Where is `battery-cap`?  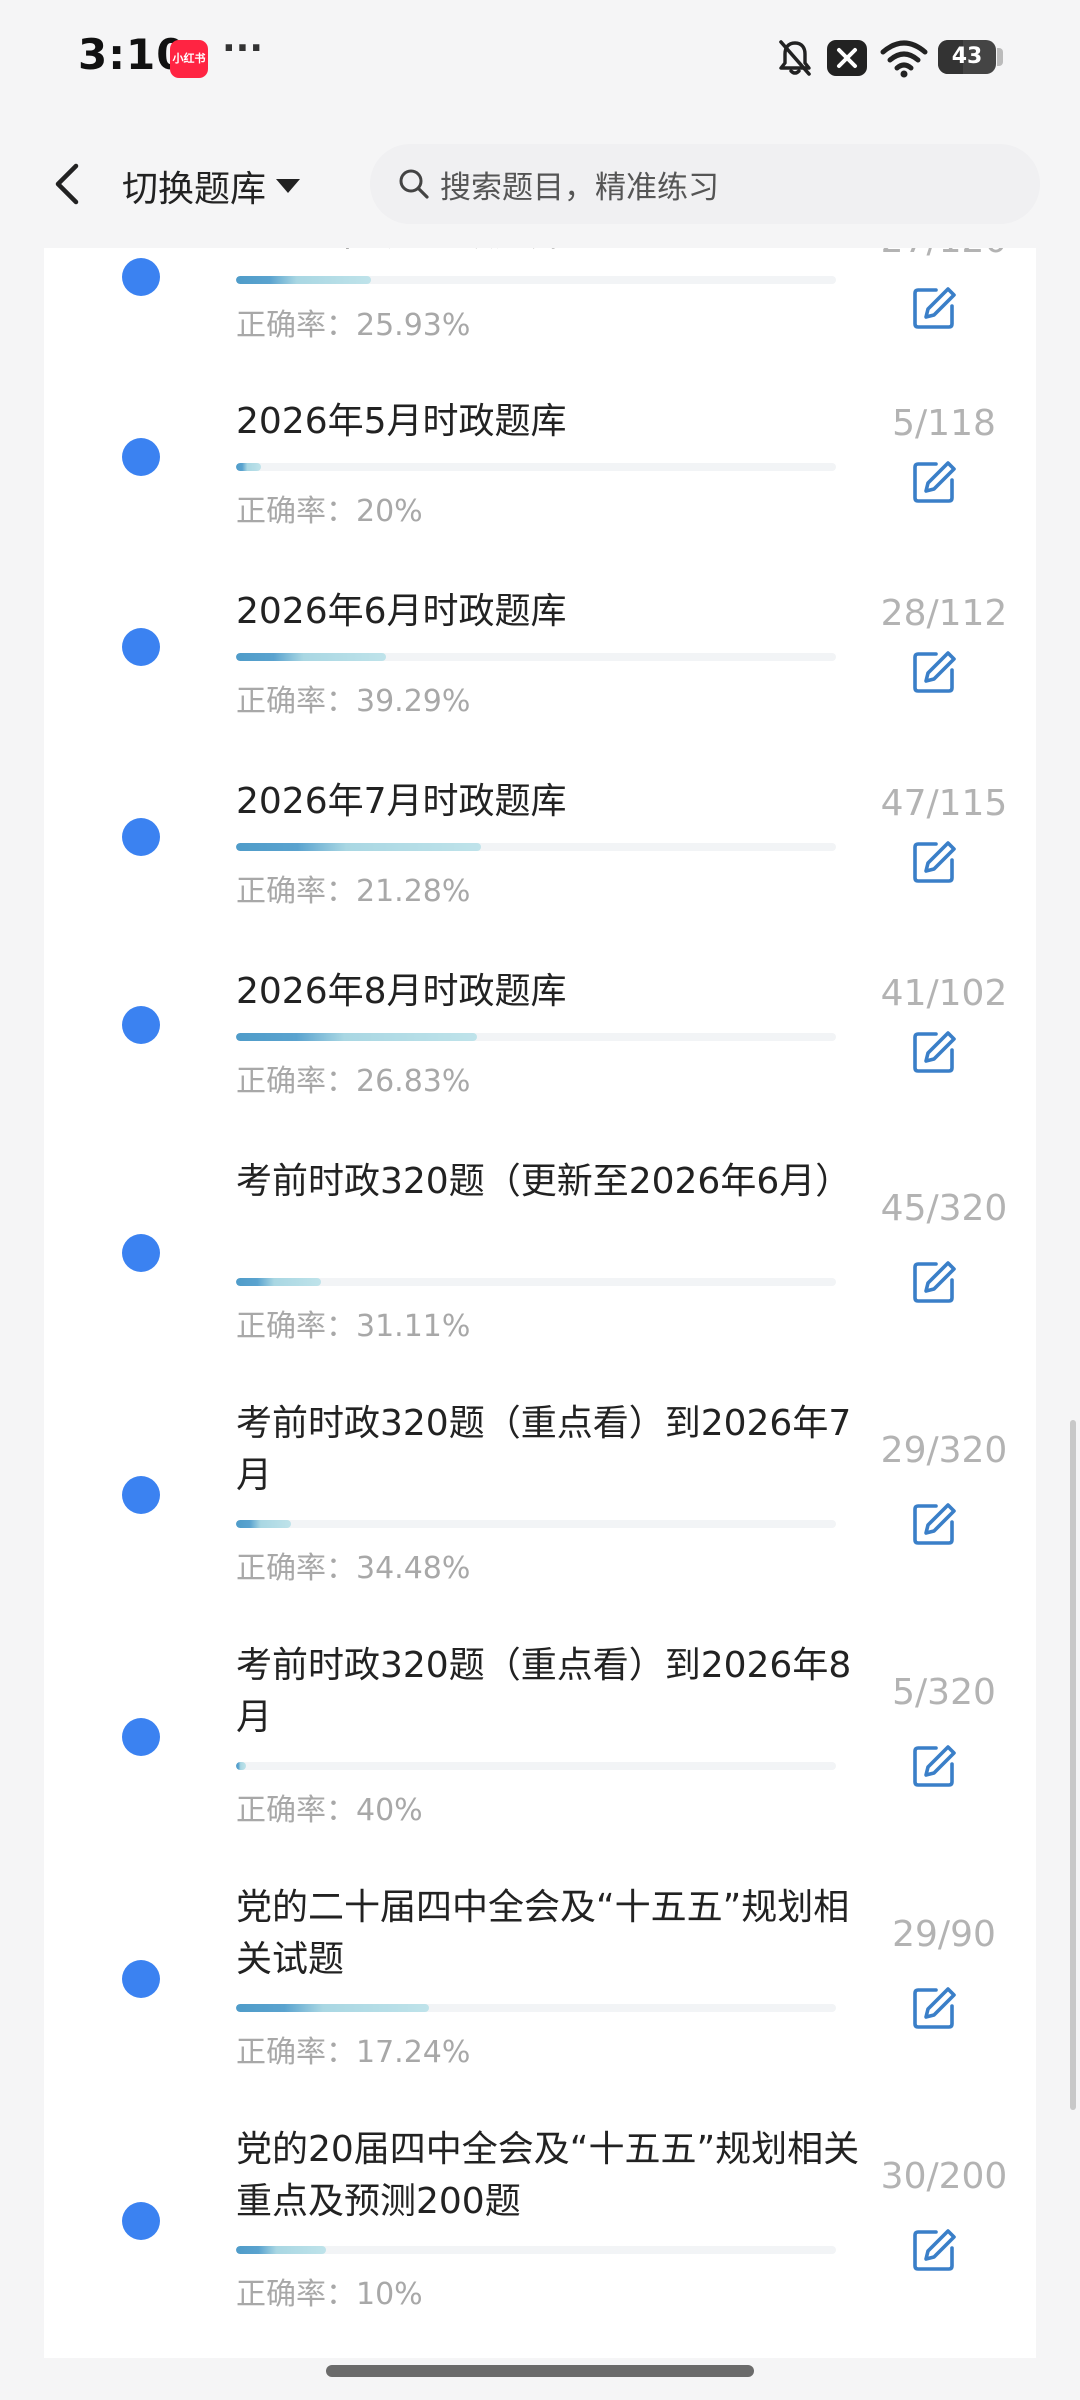 battery-cap is located at coordinates (1000, 57).